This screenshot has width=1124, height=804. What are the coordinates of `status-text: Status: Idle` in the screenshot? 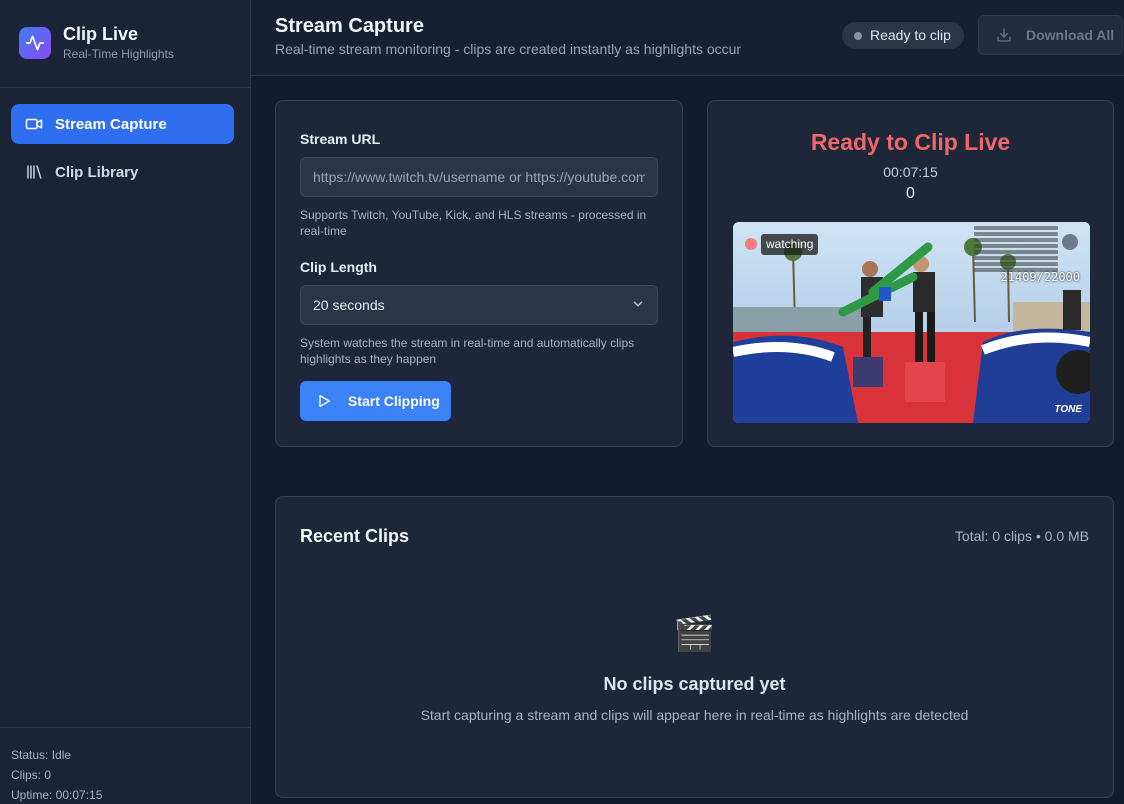 It's located at (41, 755).